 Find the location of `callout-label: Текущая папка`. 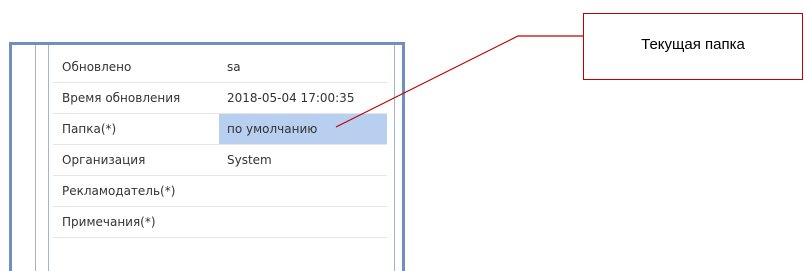

callout-label: Текущая папка is located at coordinates (693, 44).